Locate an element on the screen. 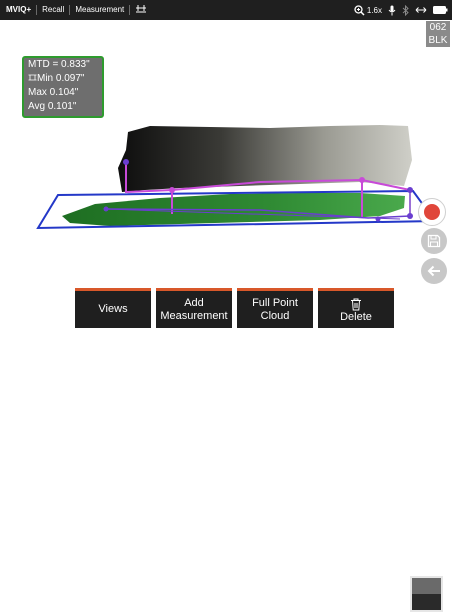 The width and height of the screenshot is (452, 612). zoom-level: 1.6x is located at coordinates (374, 10).